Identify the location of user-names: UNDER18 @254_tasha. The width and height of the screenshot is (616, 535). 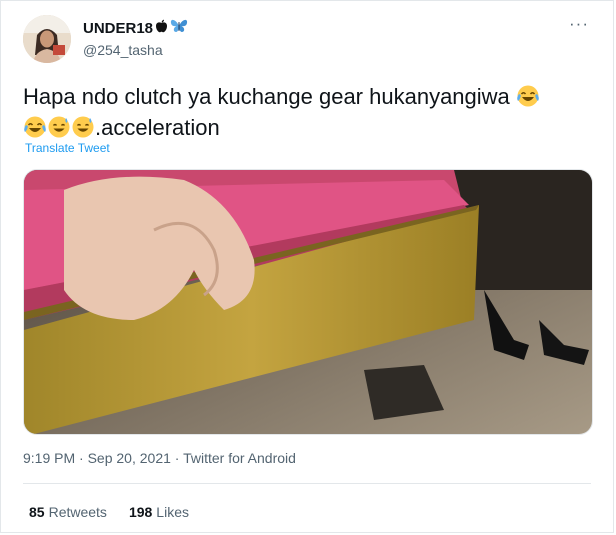
(135, 39).